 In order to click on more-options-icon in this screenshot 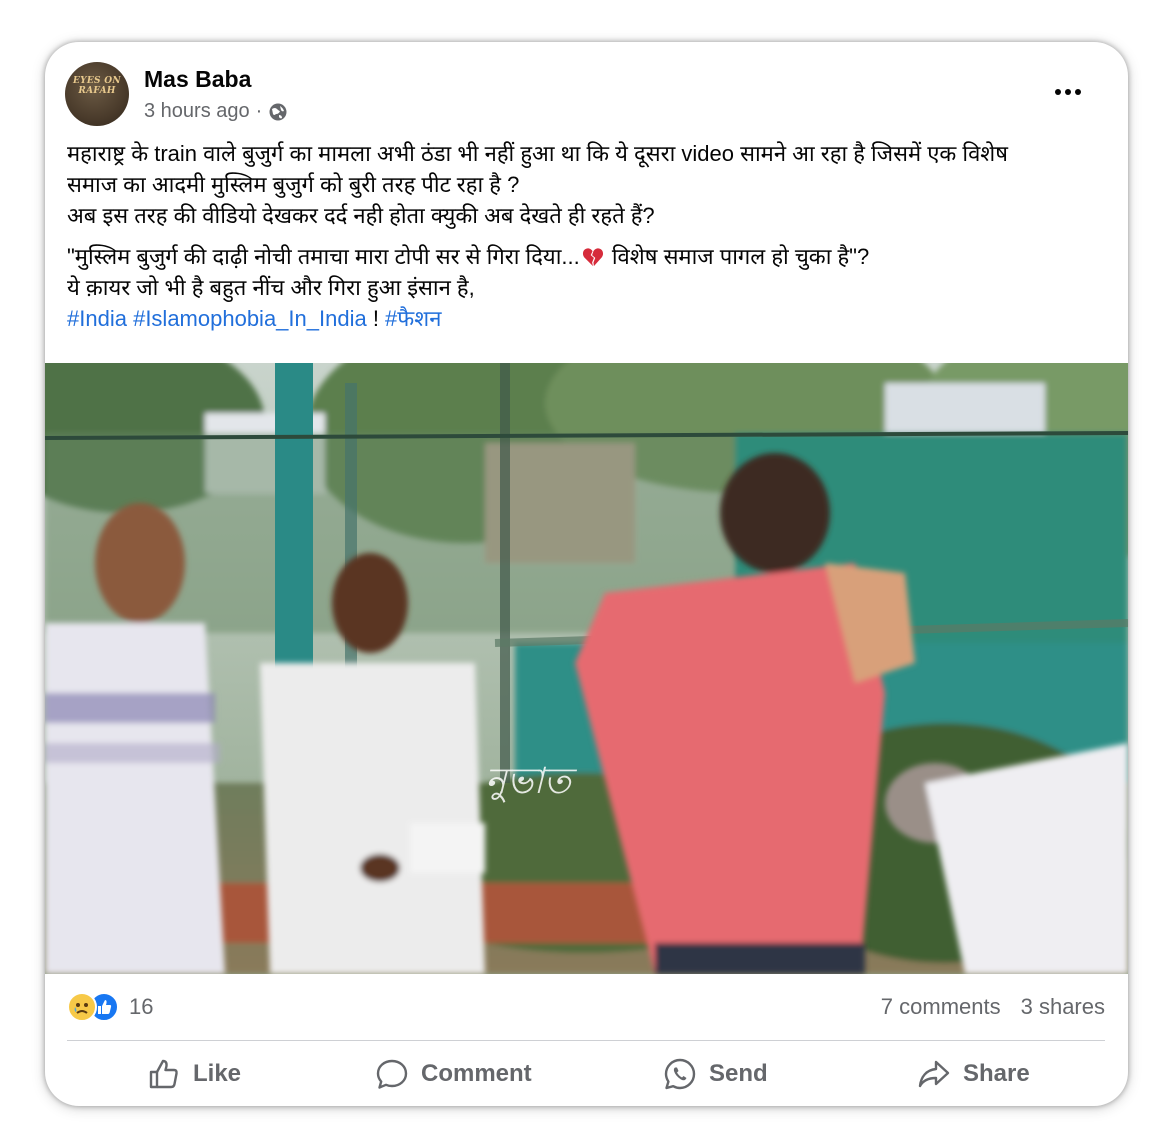, I will do `click(1068, 92)`.